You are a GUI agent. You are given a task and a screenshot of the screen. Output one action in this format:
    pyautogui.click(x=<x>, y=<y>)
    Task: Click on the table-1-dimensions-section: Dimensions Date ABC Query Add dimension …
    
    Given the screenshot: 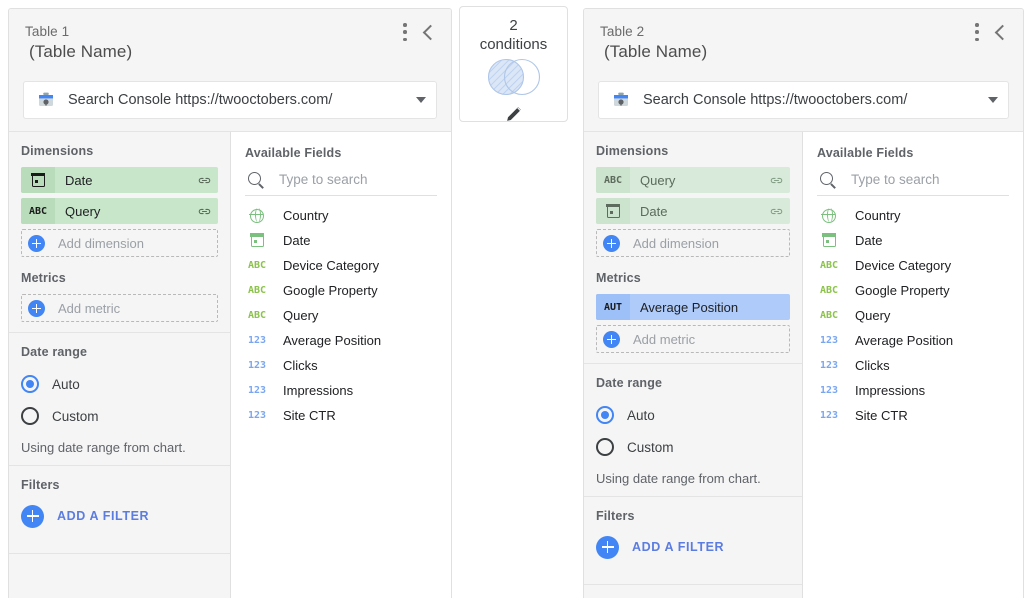 What is the action you would take?
    pyautogui.click(x=119, y=232)
    